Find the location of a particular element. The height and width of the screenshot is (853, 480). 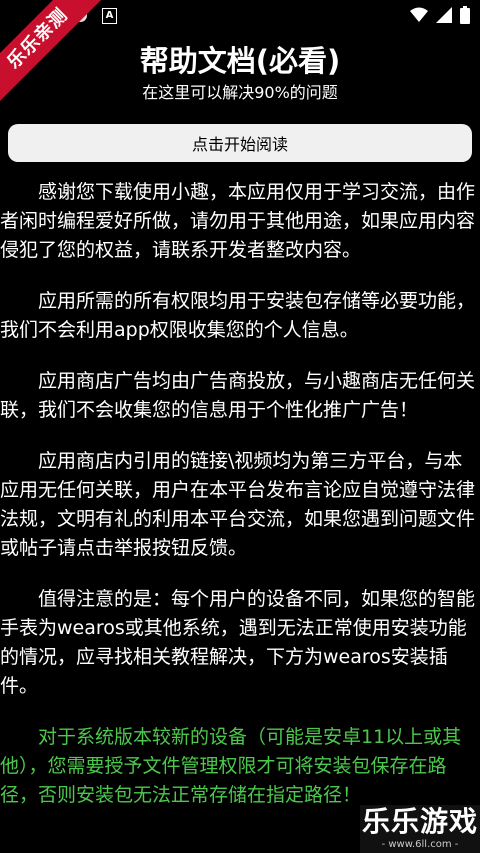

watermark-url: - www.6ll.com - is located at coordinates (420, 844).